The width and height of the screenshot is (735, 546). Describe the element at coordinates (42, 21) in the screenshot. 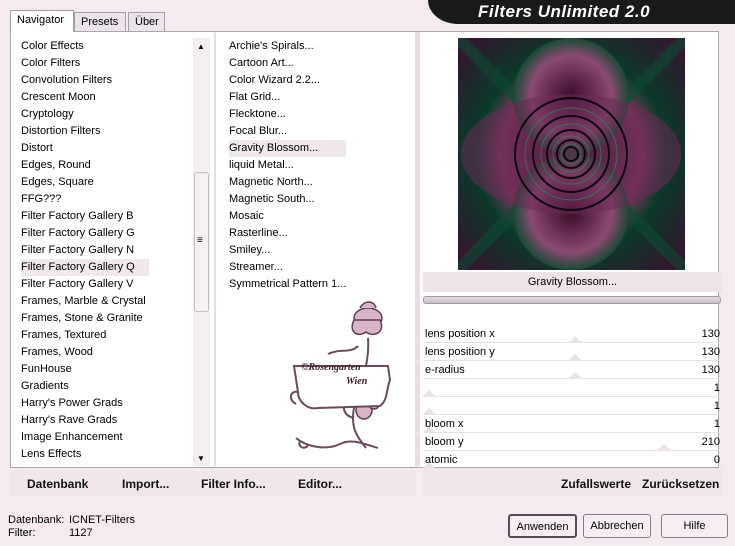

I see `tab-navigator: Navigator` at that location.